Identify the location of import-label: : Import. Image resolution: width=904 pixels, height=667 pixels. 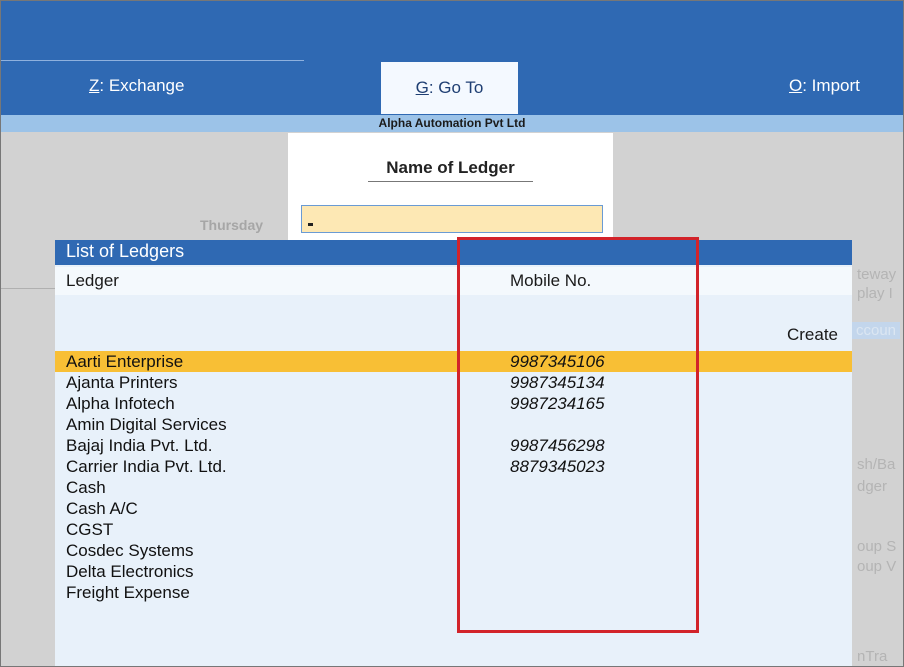
(831, 85).